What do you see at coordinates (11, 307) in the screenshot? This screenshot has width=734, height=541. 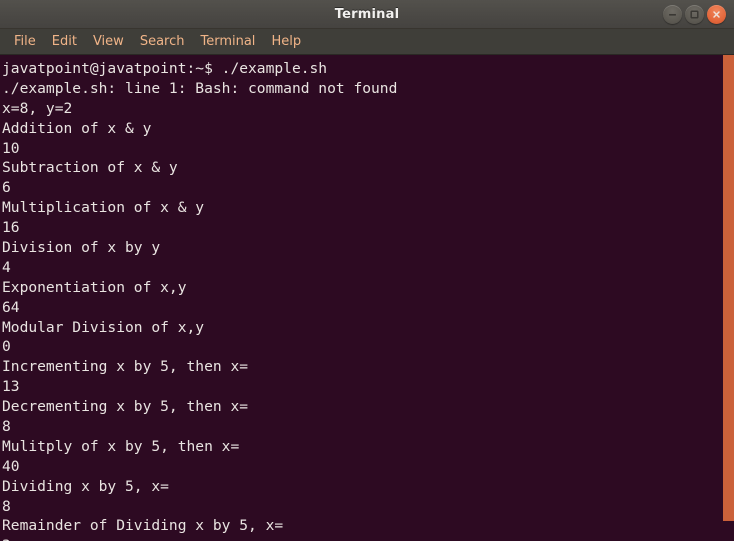 I see `terminal-line: 64` at bounding box center [11, 307].